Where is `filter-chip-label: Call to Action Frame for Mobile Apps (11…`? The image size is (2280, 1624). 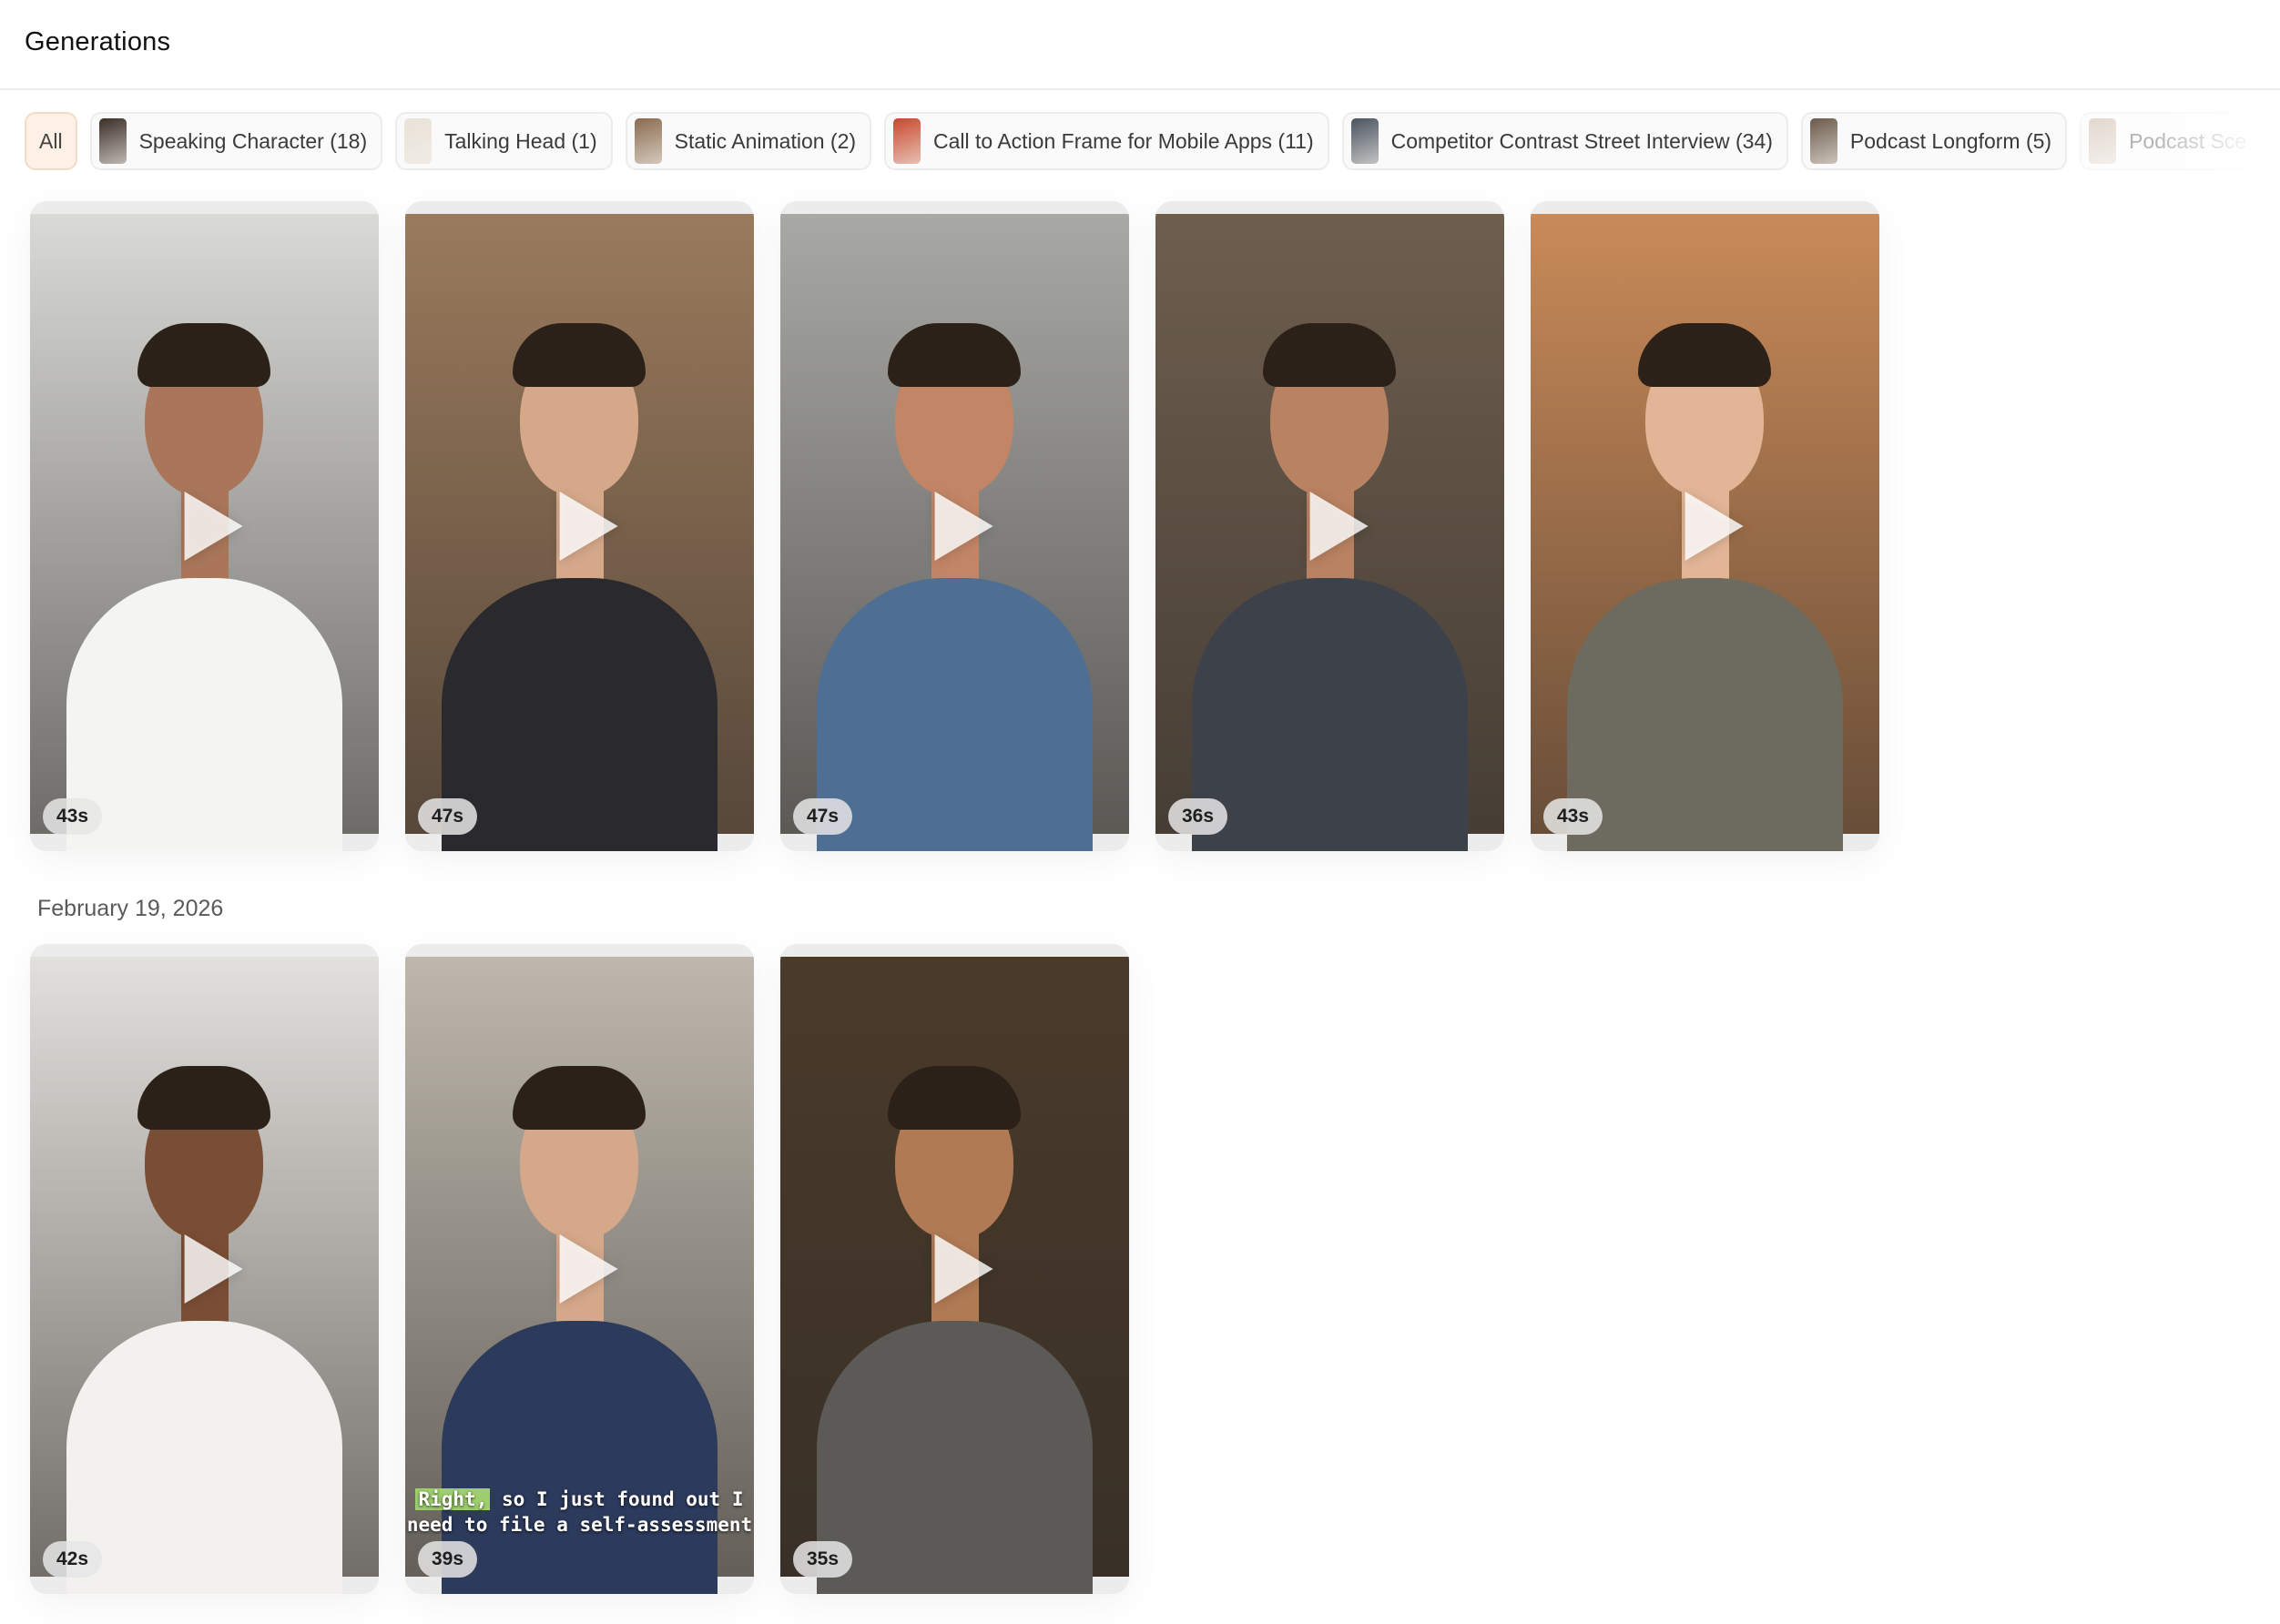 filter-chip-label: Call to Action Frame for Mobile Apps (11… is located at coordinates (1123, 141).